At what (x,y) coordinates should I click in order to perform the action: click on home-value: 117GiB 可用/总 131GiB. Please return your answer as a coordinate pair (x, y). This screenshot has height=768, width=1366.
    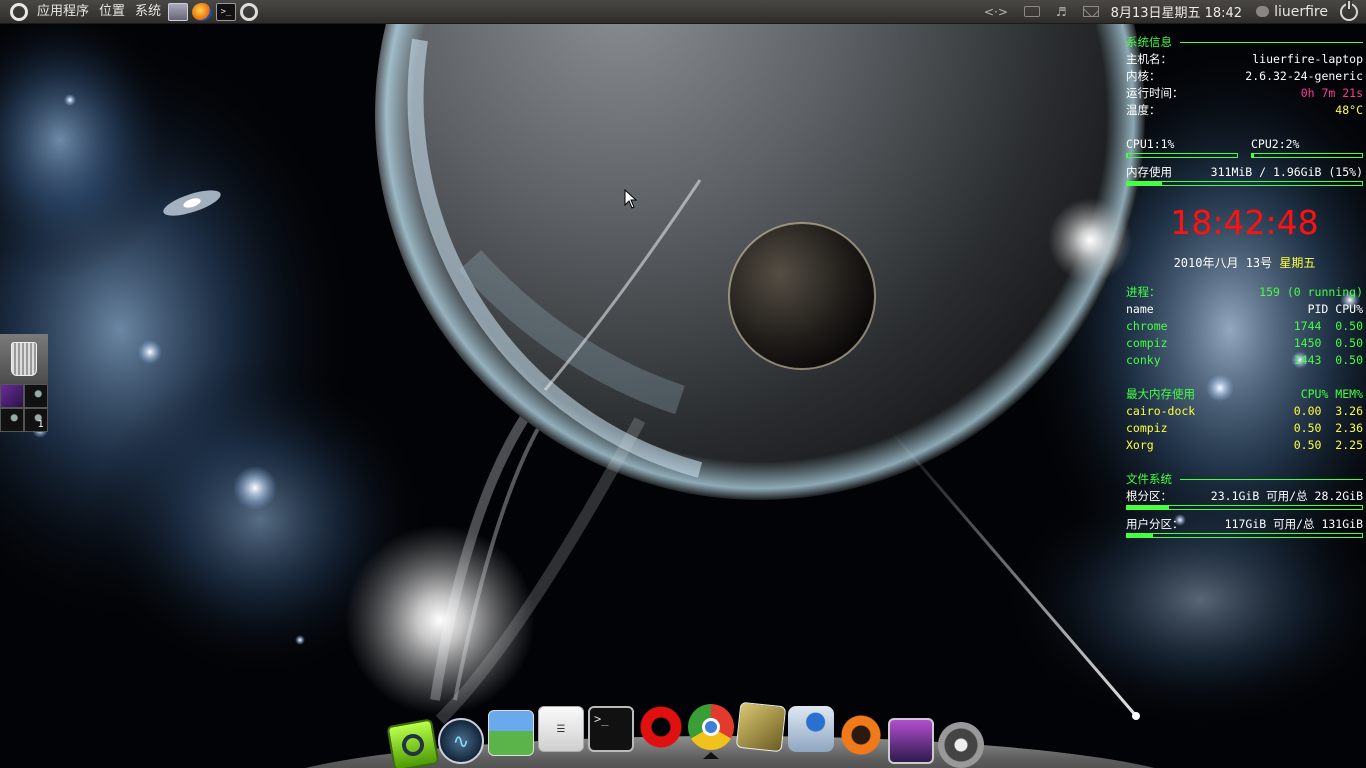
    Looking at the image, I should click on (1293, 524).